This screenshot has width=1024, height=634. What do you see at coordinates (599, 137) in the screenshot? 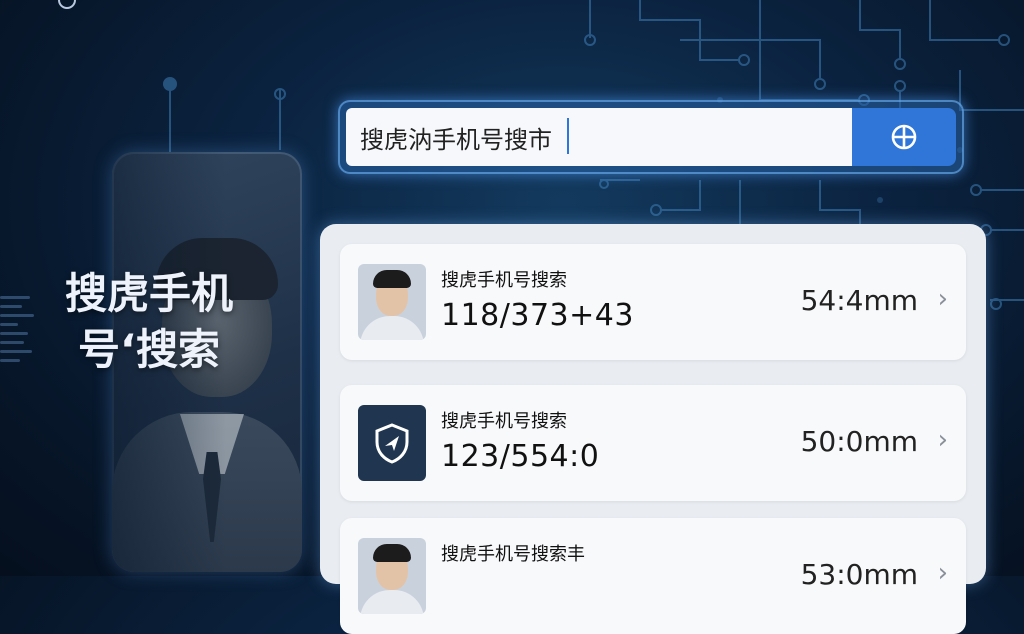
I see `search-input` at bounding box center [599, 137].